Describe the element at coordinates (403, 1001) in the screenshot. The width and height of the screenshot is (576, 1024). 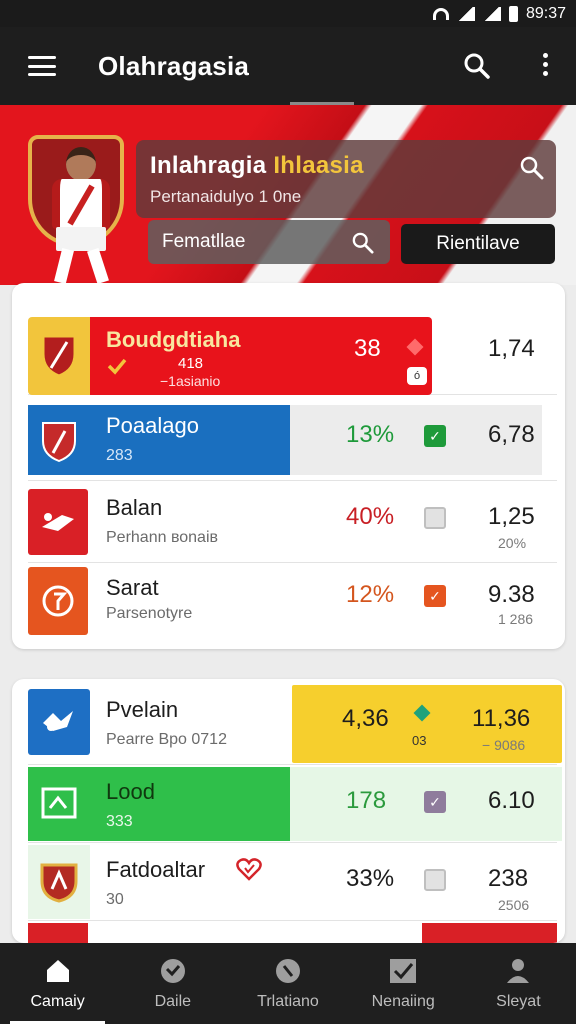
I see `nav-label: Nenaiing` at that location.